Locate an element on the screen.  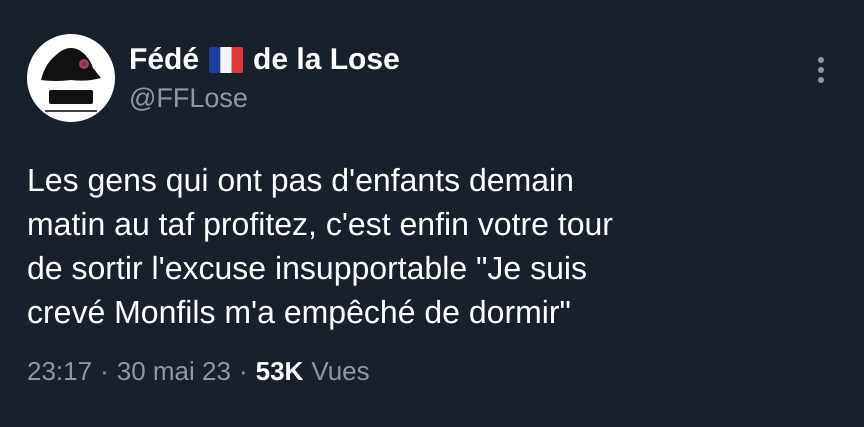
tweet-time: 23:17 is located at coordinates (59, 371).